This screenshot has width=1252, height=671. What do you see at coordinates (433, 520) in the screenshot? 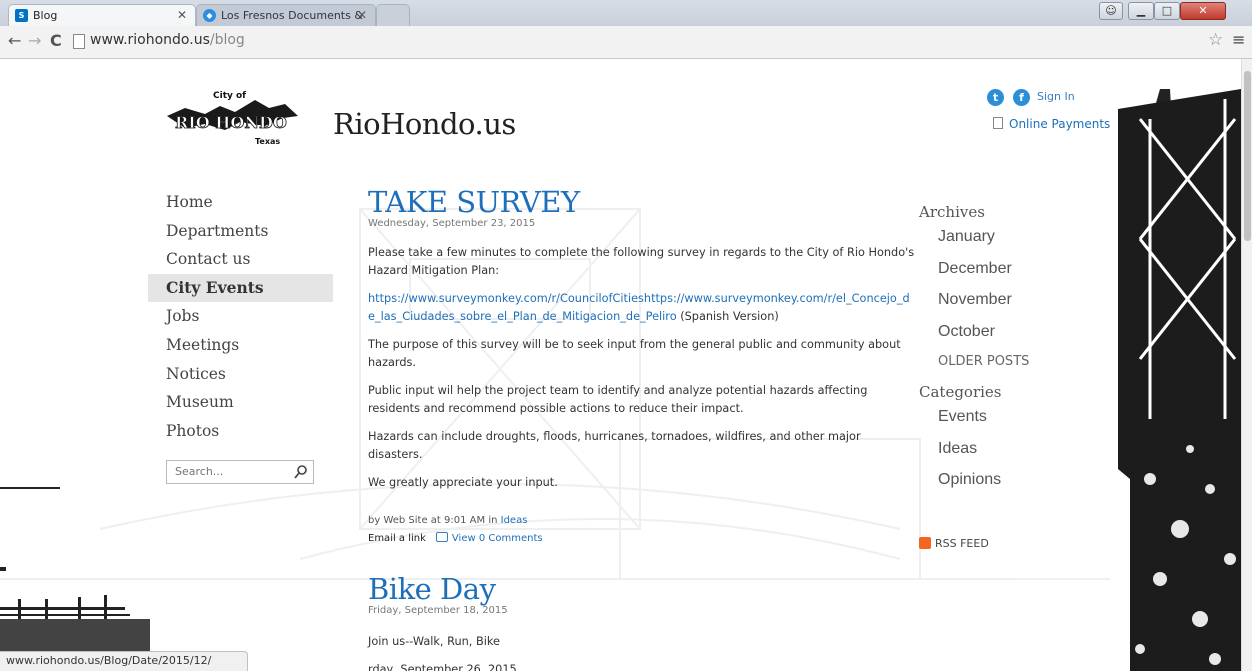
I see `byline: by Web Site at 9:01 AM in` at bounding box center [433, 520].